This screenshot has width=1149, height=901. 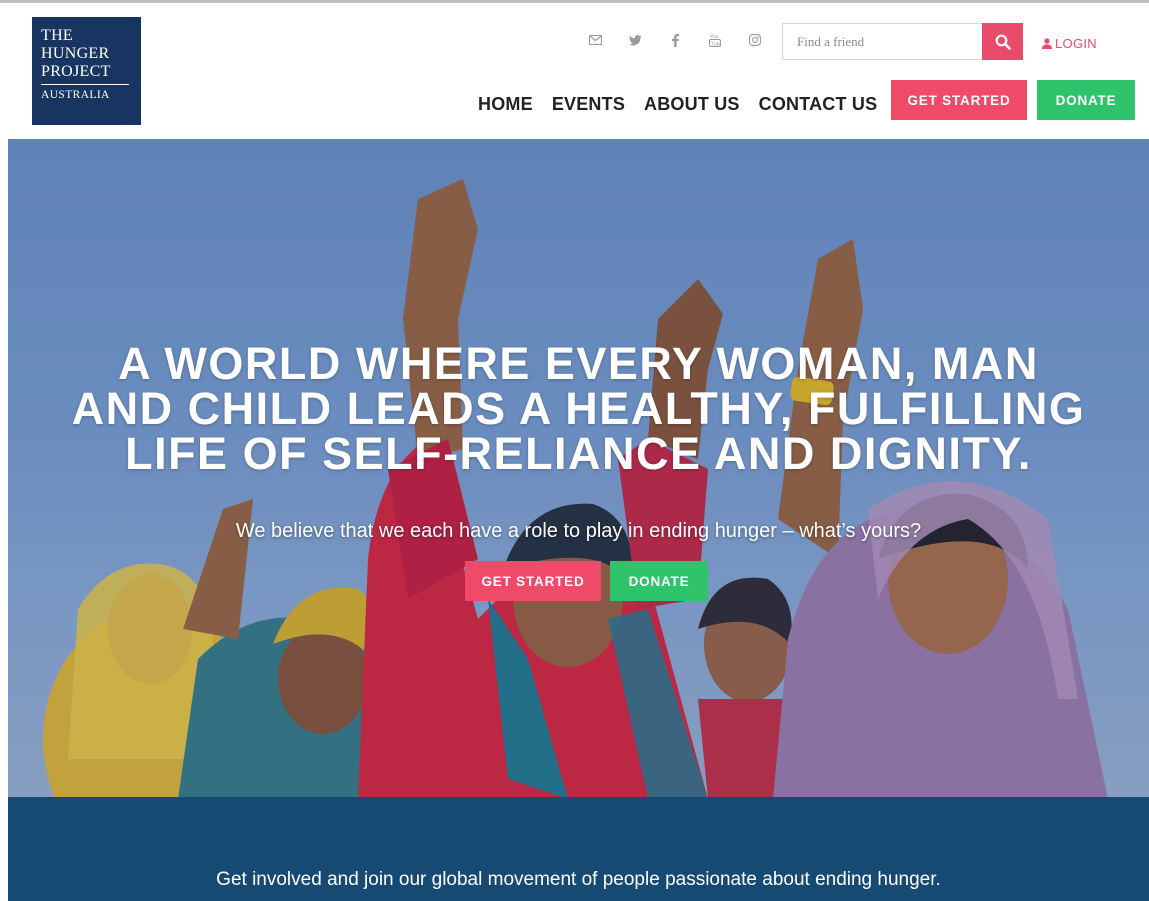 I want to click on search-box, so click(x=902, y=41).